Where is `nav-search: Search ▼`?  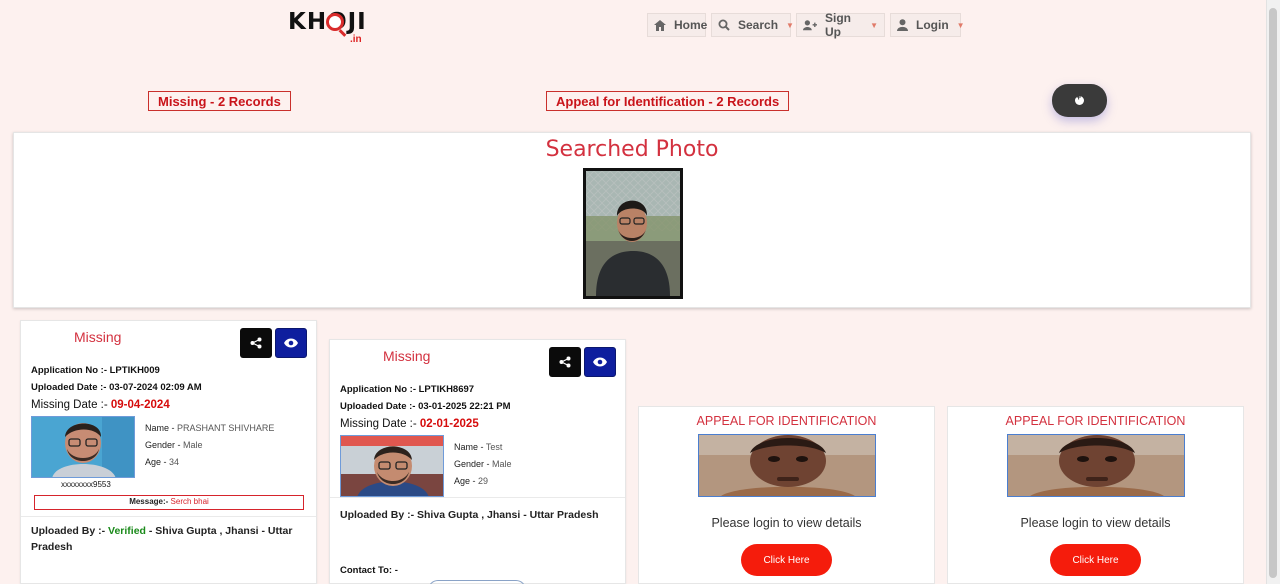
nav-search: Search ▼ is located at coordinates (752, 25).